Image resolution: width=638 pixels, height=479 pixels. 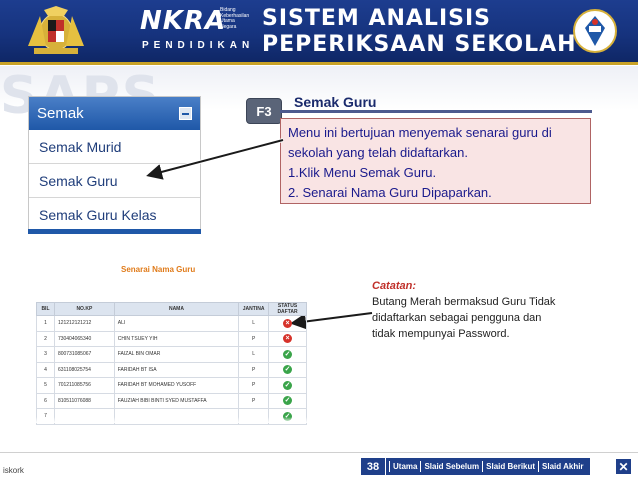 What do you see at coordinates (404, 466) in the screenshot?
I see `nav-utama: Utama` at bounding box center [404, 466].